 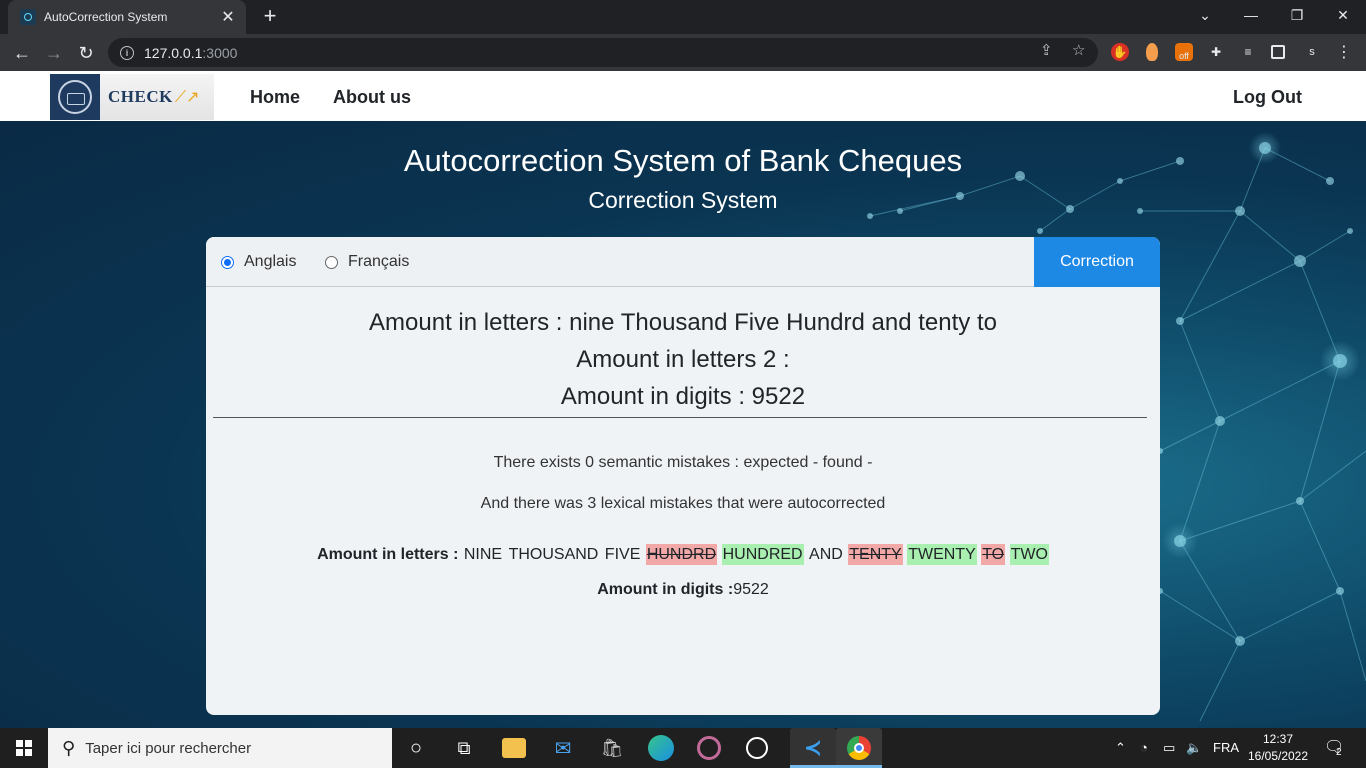 What do you see at coordinates (275, 97) in the screenshot?
I see `nav-home-link: Home` at bounding box center [275, 97].